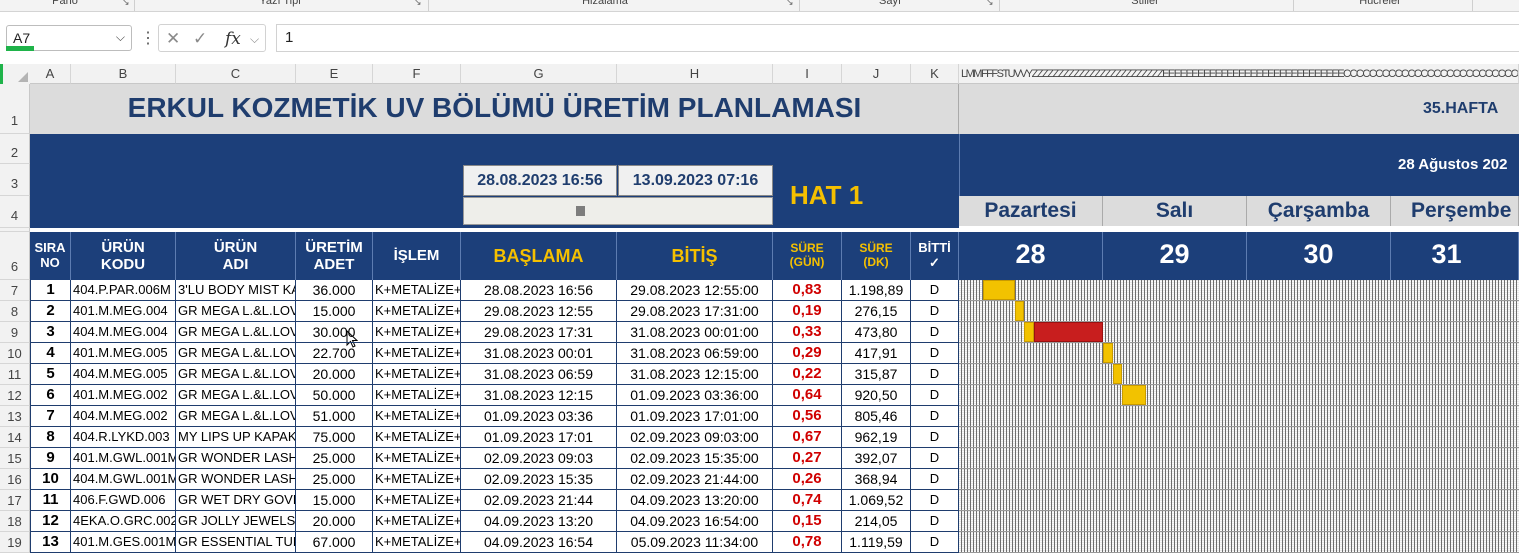  What do you see at coordinates (539, 500) in the screenshot?
I see `cell-bas: 02.09.2023 21:44` at bounding box center [539, 500].